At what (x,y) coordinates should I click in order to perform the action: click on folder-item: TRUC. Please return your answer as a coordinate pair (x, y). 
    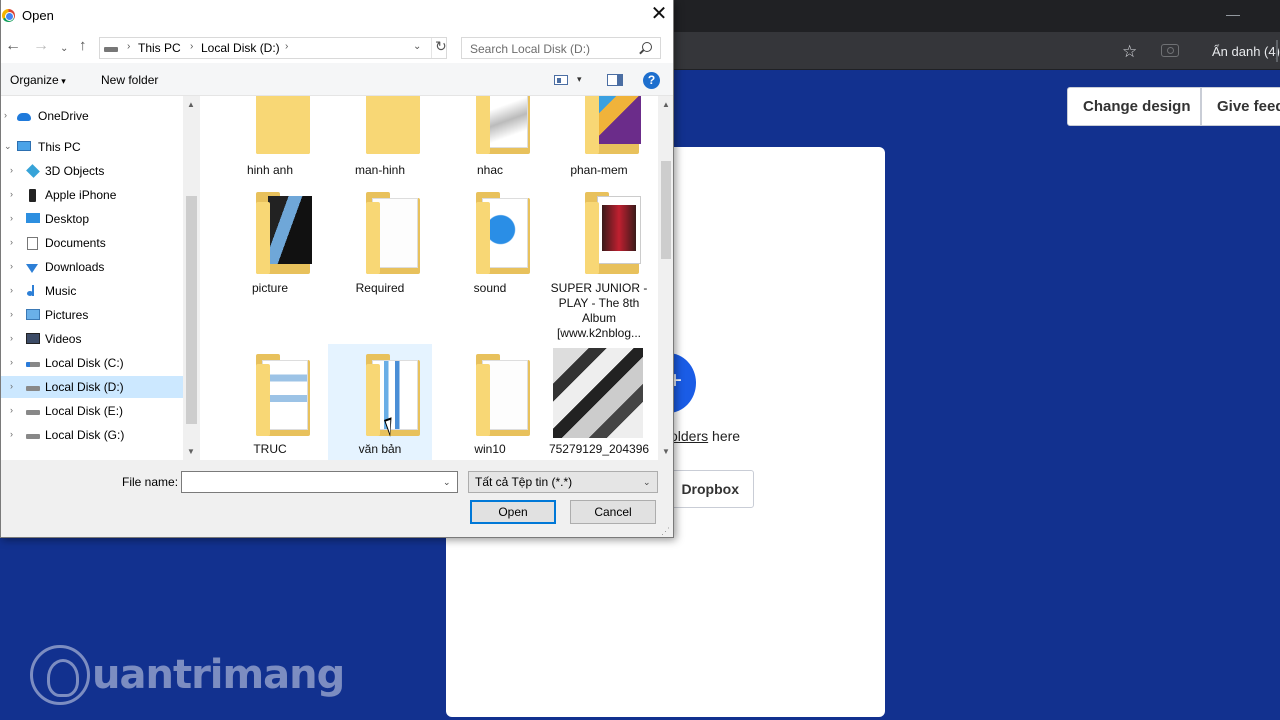
    Looking at the image, I should click on (270, 402).